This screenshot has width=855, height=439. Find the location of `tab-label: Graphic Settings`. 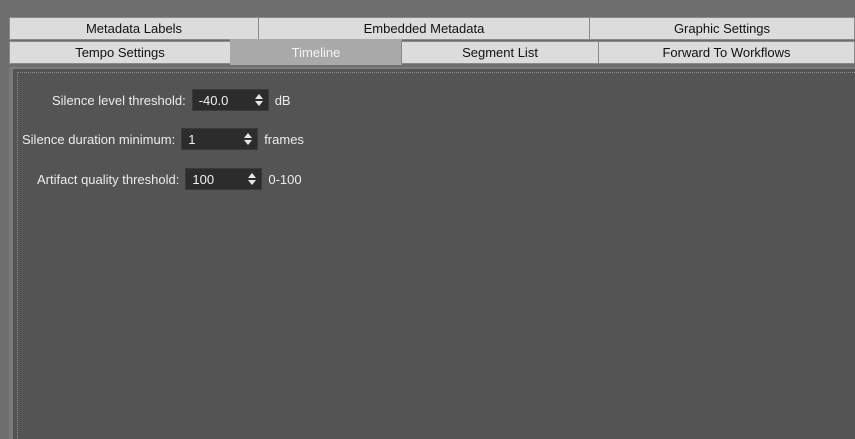

tab-label: Graphic Settings is located at coordinates (722, 28).